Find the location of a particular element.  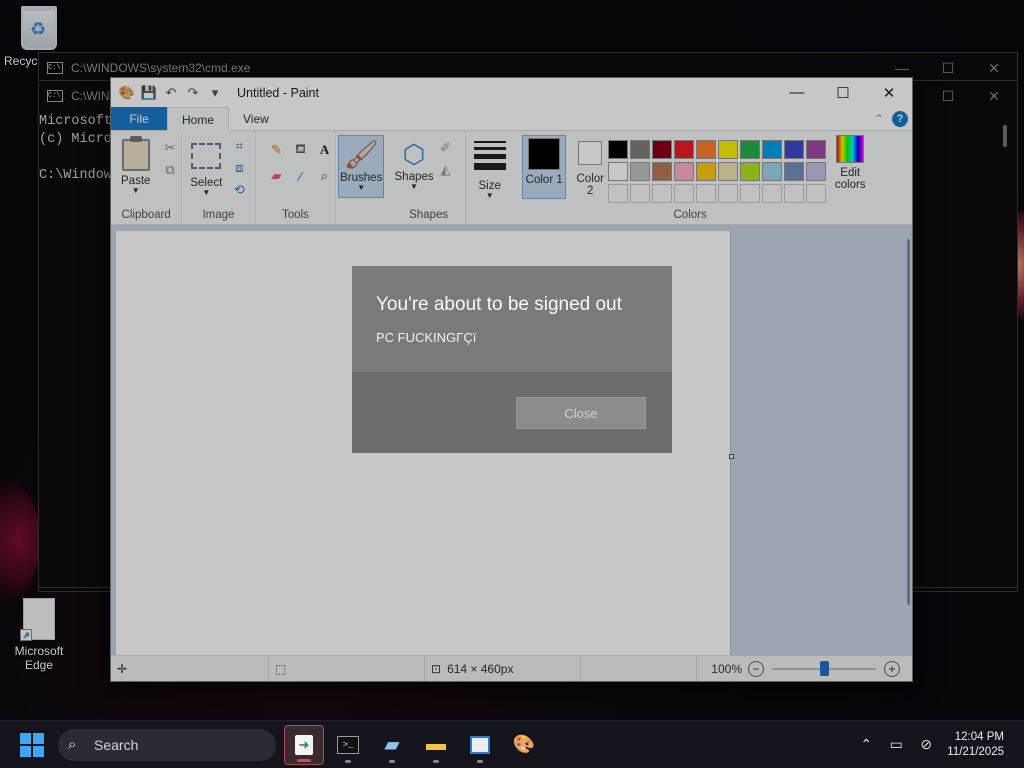

clock: 12:04 PM 11/21/2025 is located at coordinates (975, 745).